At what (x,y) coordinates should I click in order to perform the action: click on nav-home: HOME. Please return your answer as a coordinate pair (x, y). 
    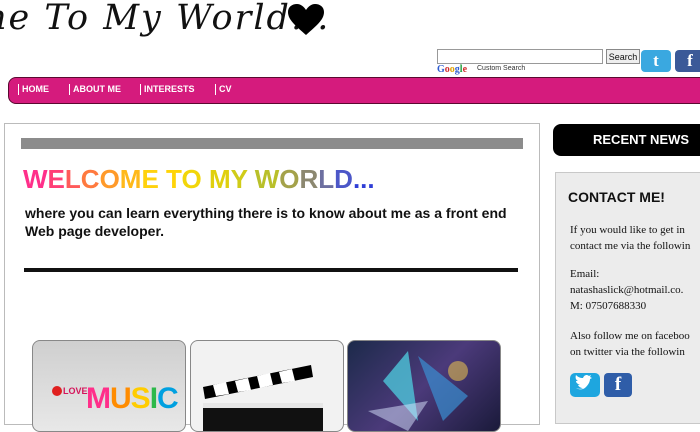
    Looking at the image, I should click on (33, 89).